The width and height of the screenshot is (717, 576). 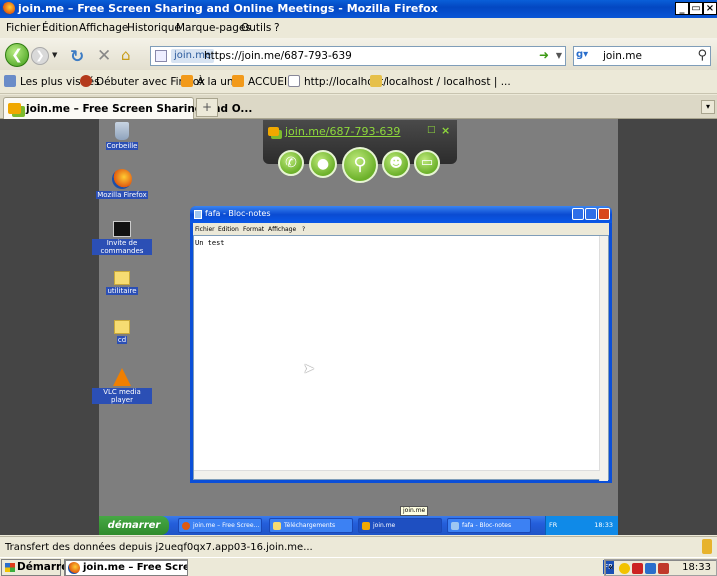 I want to click on lock-icon, so click(x=707, y=546).